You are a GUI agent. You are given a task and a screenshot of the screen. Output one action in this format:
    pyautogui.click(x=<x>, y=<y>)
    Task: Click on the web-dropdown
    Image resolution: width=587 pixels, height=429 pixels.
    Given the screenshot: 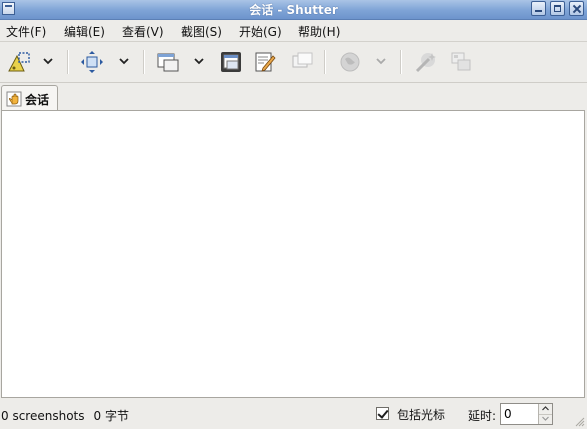 What is the action you would take?
    pyautogui.click(x=381, y=61)
    